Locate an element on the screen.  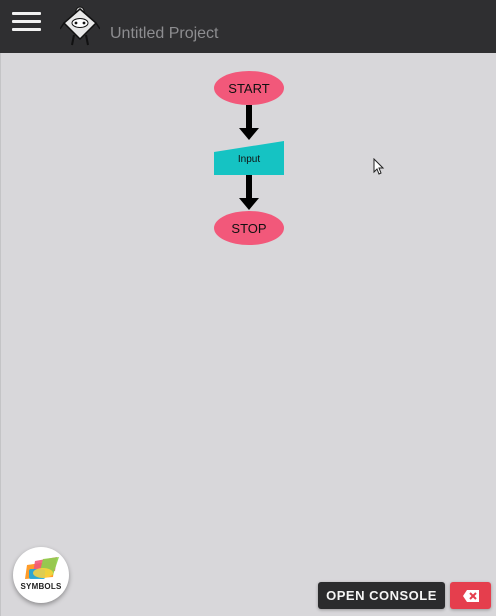
clear-button is located at coordinates (470, 595).